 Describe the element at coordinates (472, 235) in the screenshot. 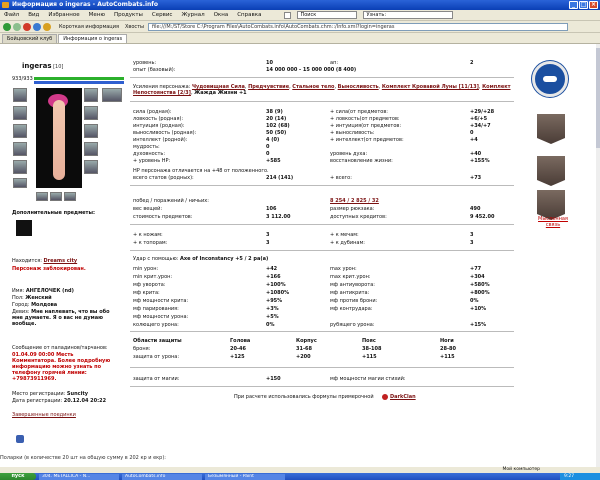

I see `swords-value: 3` at that location.